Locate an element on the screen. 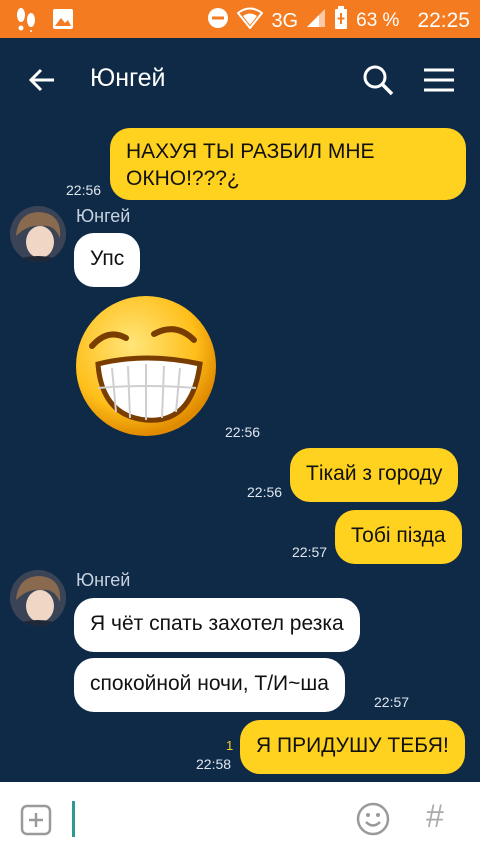 The width and height of the screenshot is (480, 854). search-button is located at coordinates (378, 80).